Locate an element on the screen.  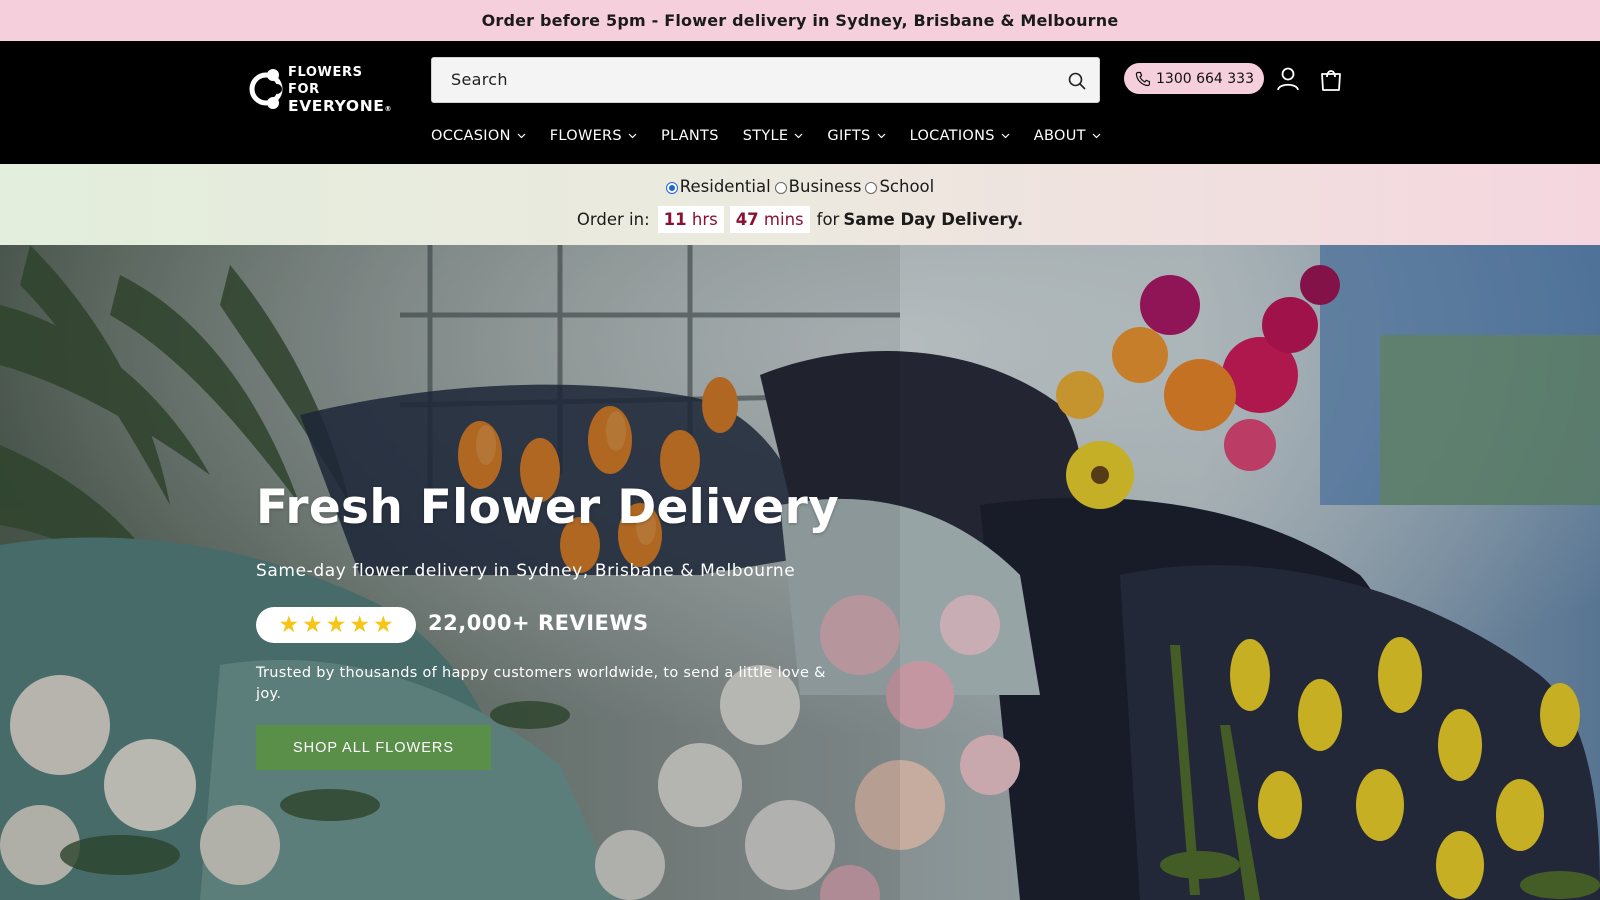
logo-mark-icon is located at coordinates (266, 89).